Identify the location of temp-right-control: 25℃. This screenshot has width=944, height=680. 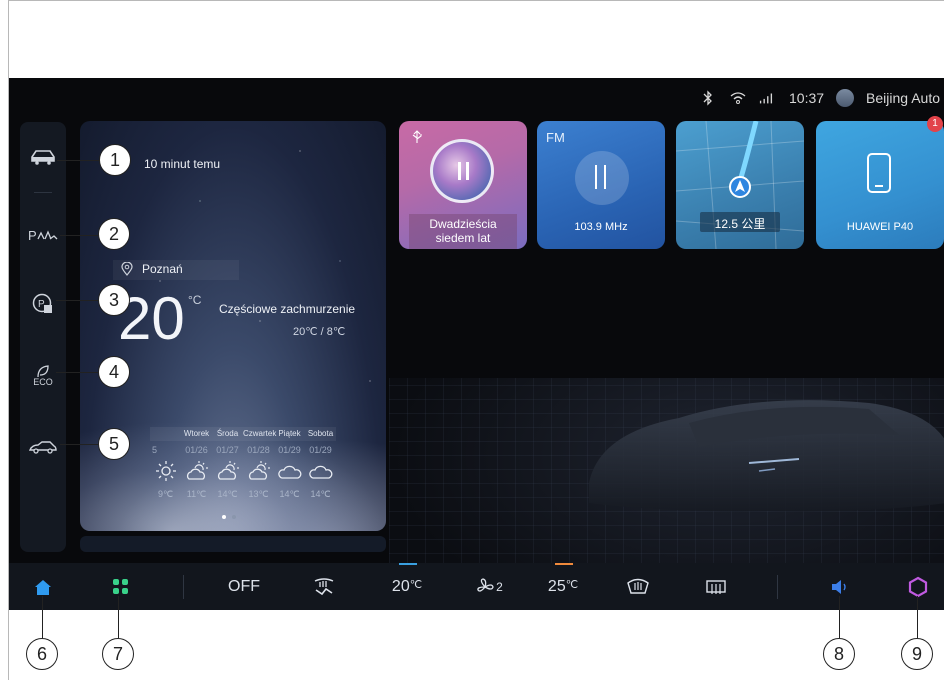
(563, 586).